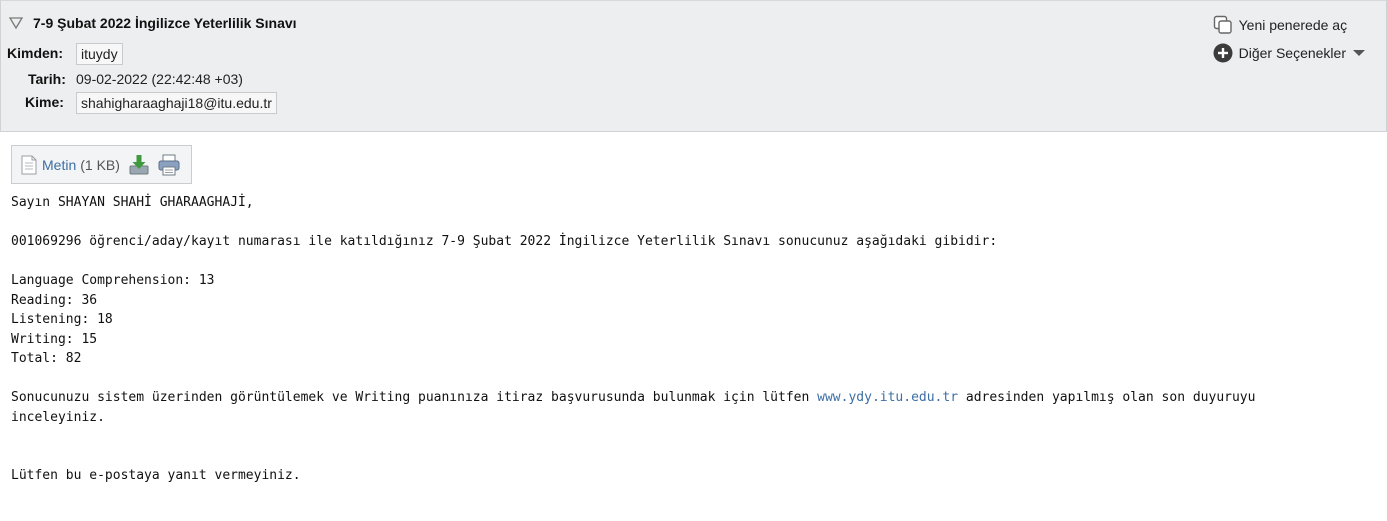 Image resolution: width=1387 pixels, height=521 pixels. Describe the element at coordinates (99, 54) in the screenshot. I see `from-value: ituydy` at that location.